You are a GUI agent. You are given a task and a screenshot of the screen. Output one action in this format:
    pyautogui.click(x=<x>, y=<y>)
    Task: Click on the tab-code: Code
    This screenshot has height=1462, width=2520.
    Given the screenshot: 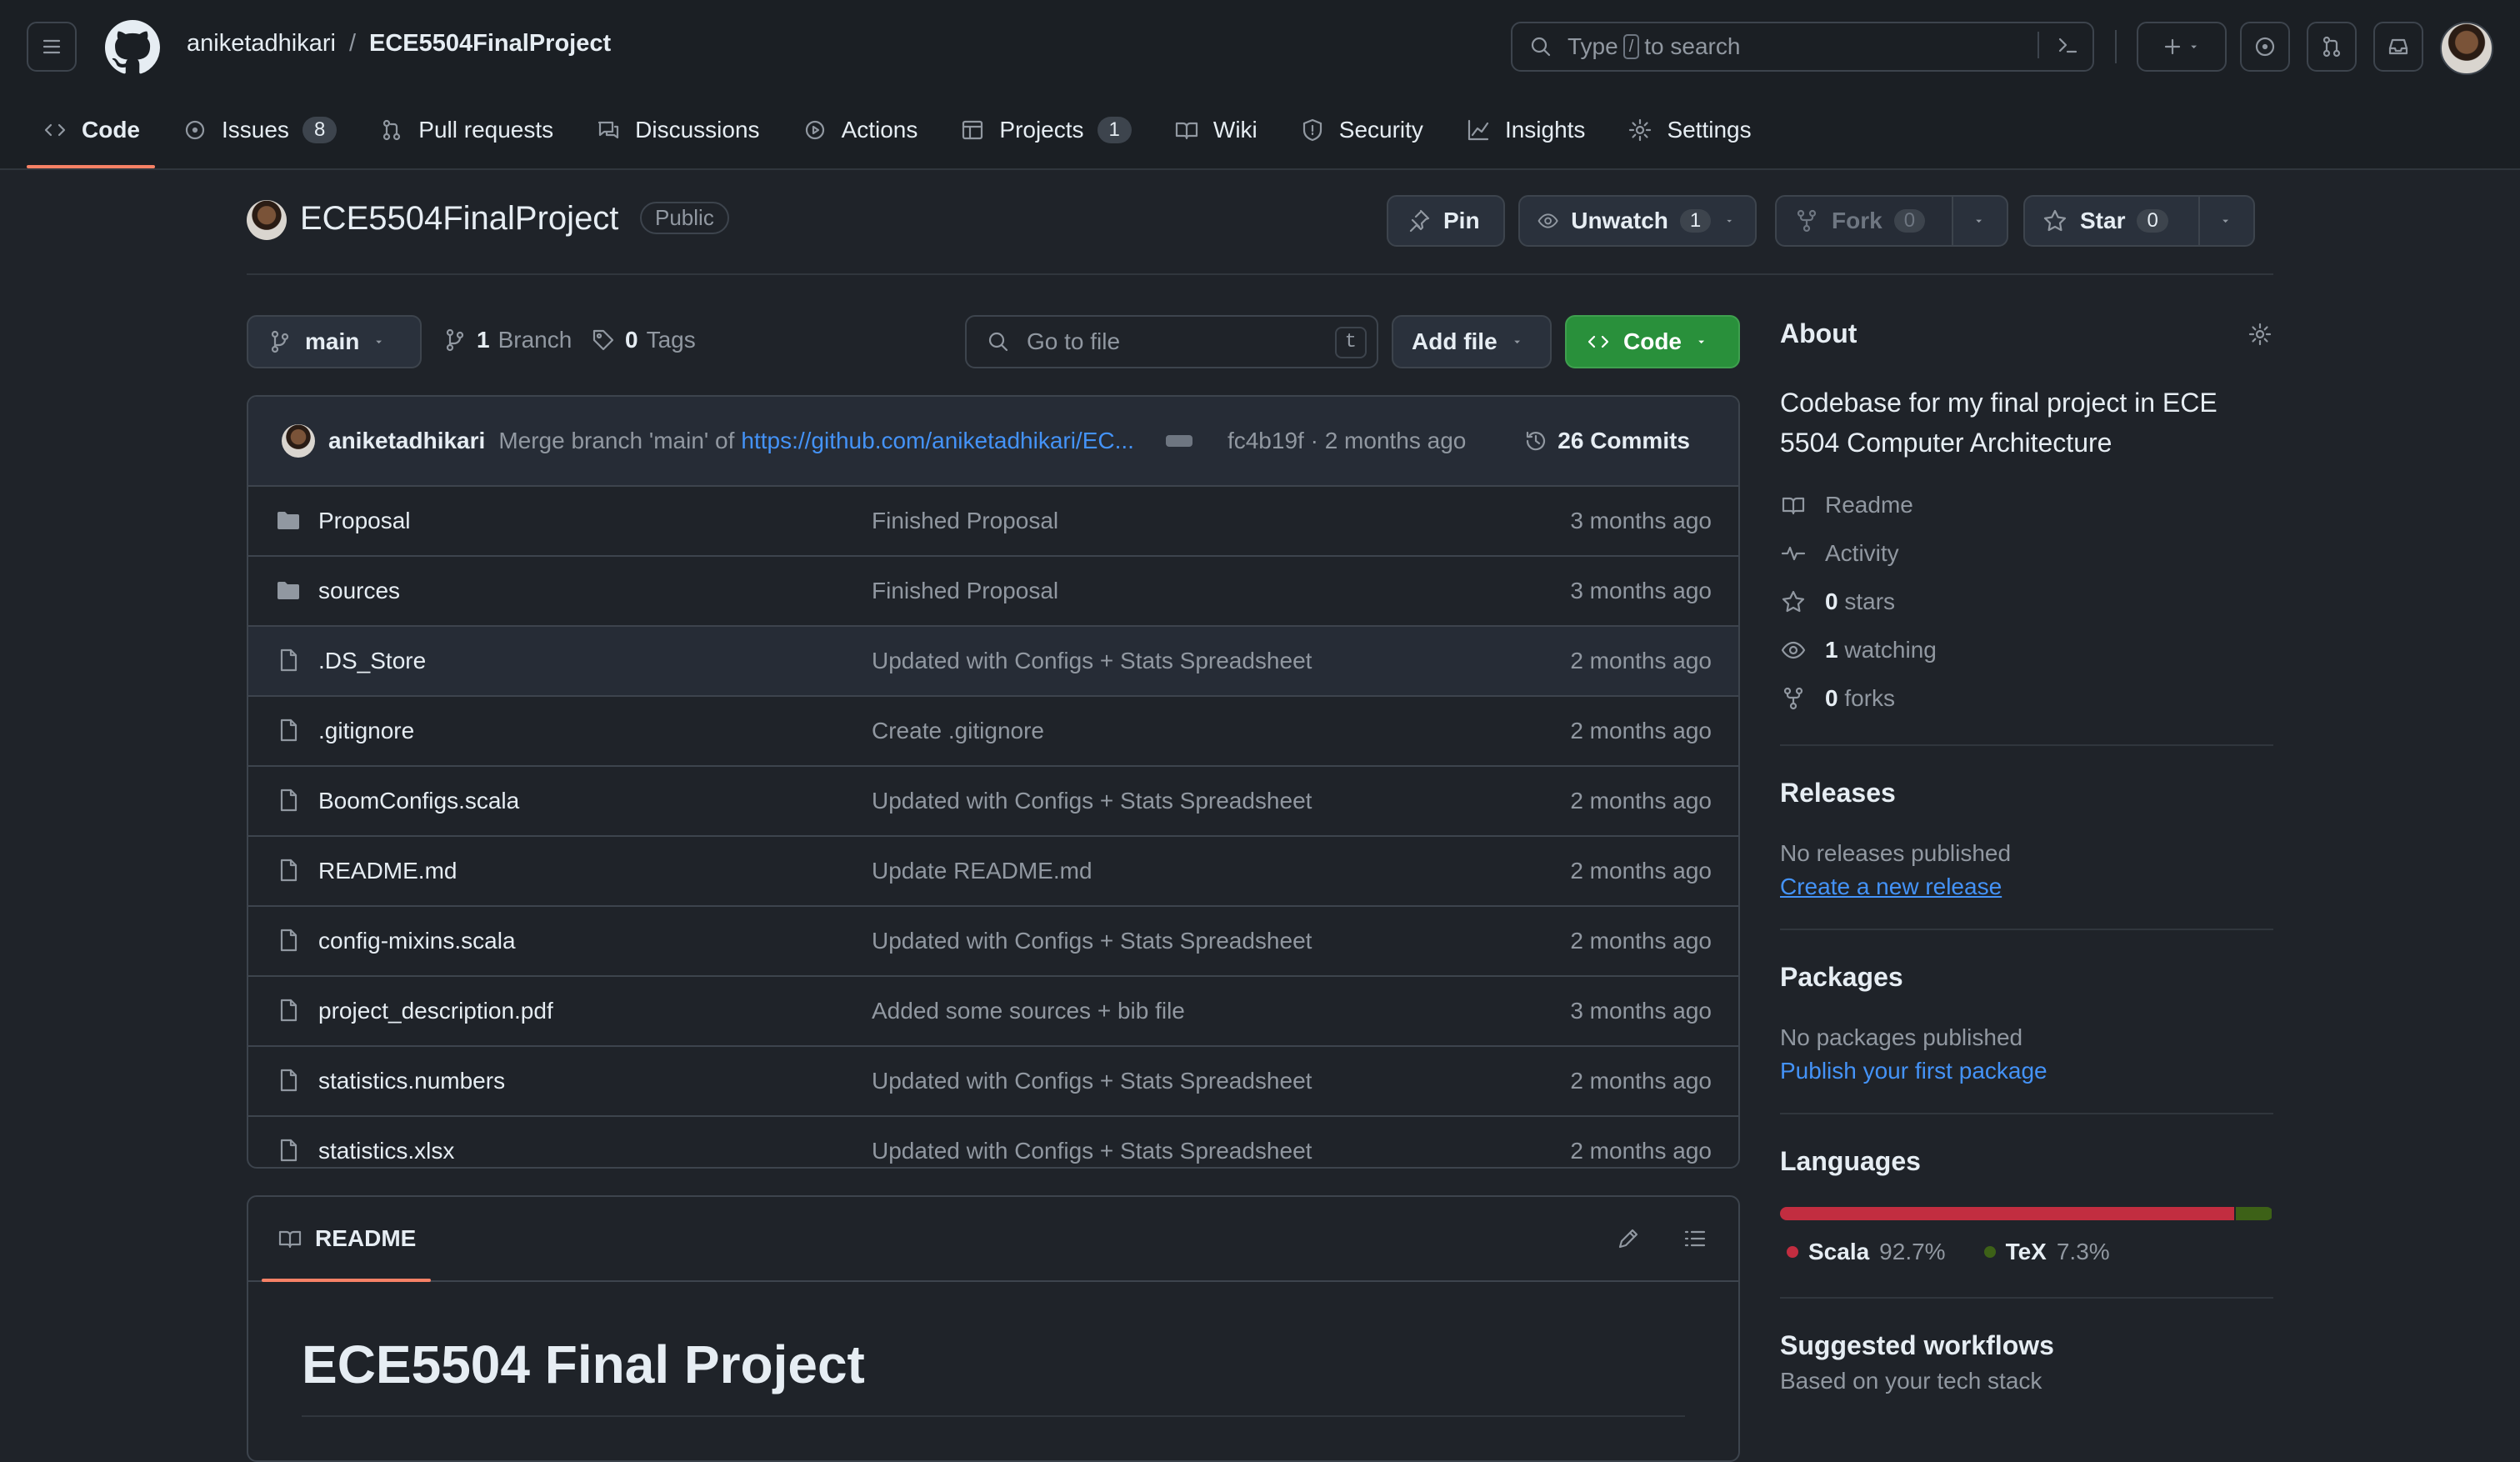 What is the action you would take?
    pyautogui.click(x=91, y=135)
    